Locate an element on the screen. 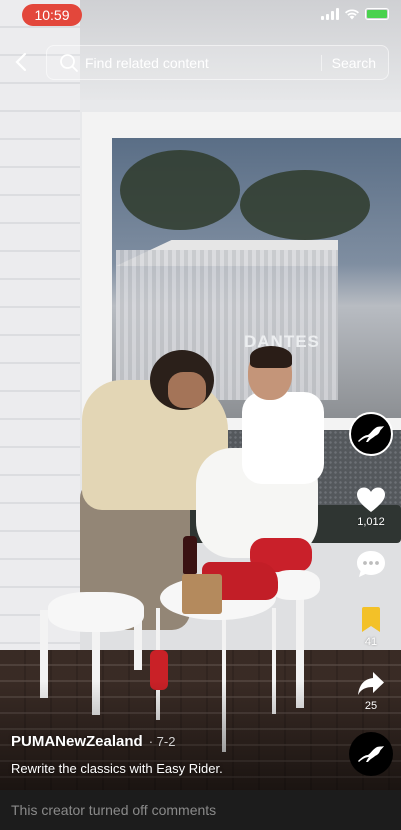  comment-button is located at coordinates (371, 564).